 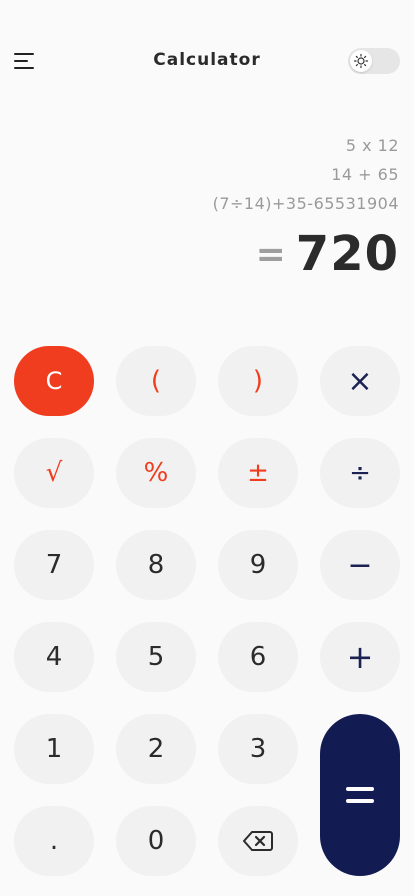 I want to click on sun-icon, so click(x=361, y=61).